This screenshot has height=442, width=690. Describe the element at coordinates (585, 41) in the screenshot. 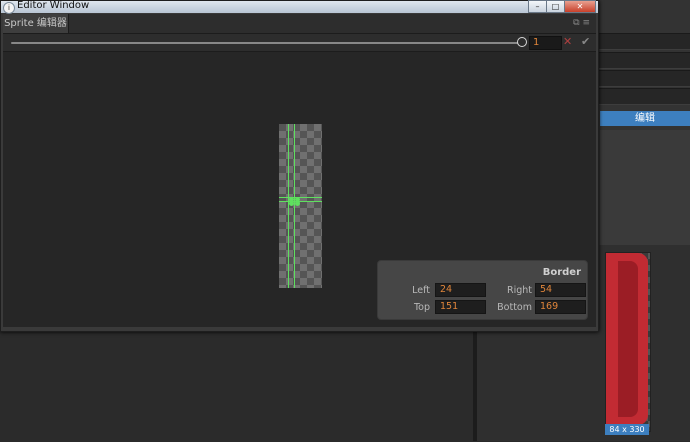

I see `confirm-icon: ✔` at that location.